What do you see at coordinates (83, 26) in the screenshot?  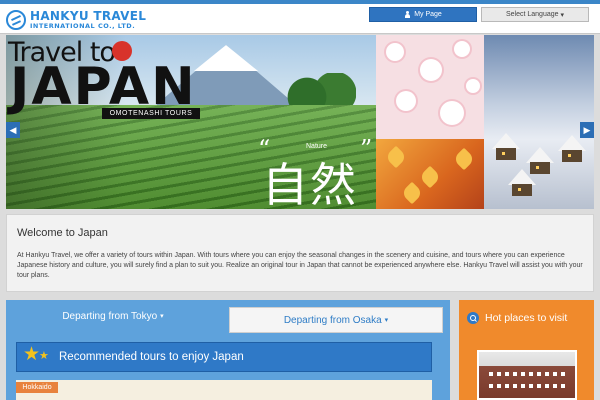 I see `logo-subtitle: INTERNATIONAL CO., LTD.` at bounding box center [83, 26].